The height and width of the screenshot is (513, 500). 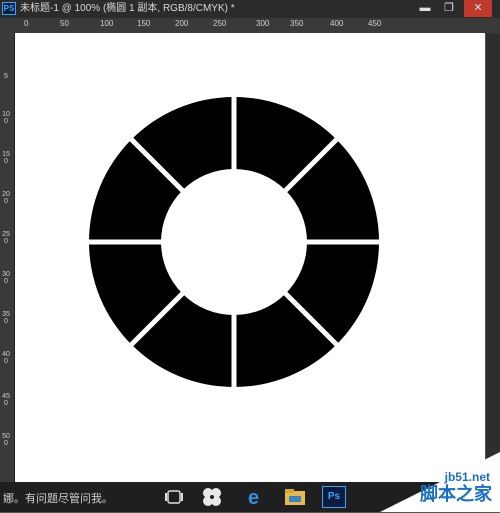 What do you see at coordinates (107, 23) in the screenshot?
I see `ruler-h-label: 100` at bounding box center [107, 23].